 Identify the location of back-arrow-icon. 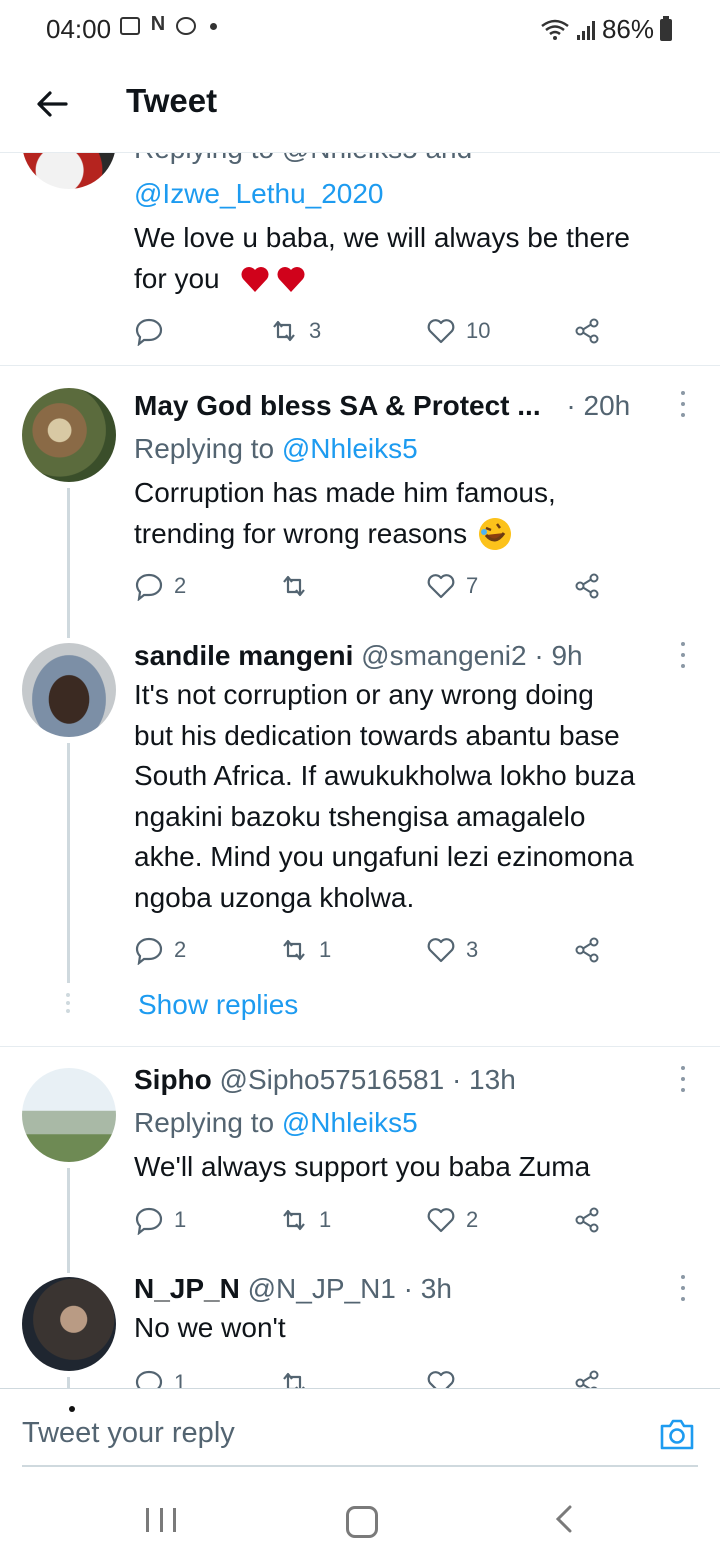
(52, 104).